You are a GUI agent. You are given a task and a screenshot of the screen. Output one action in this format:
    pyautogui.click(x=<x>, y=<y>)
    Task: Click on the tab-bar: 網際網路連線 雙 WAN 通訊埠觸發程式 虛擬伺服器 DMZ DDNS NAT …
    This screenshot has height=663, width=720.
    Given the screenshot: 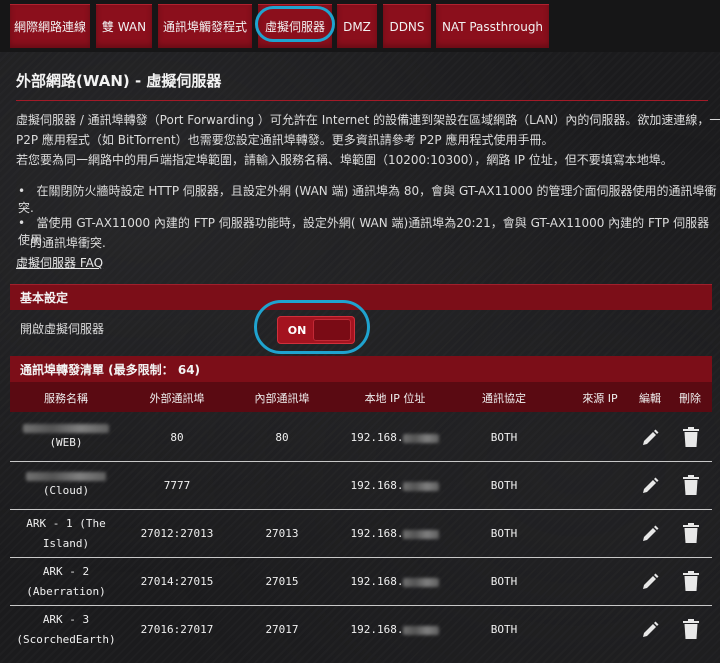 What is the action you would take?
    pyautogui.click(x=360, y=26)
    